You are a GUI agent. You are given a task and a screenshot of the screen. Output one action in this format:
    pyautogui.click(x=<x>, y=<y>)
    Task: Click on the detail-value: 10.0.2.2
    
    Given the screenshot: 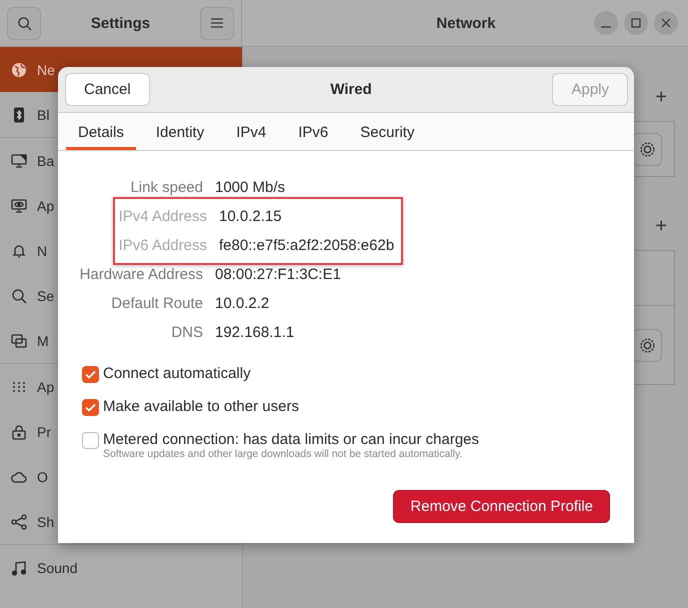 What is the action you would take?
    pyautogui.click(x=242, y=303)
    